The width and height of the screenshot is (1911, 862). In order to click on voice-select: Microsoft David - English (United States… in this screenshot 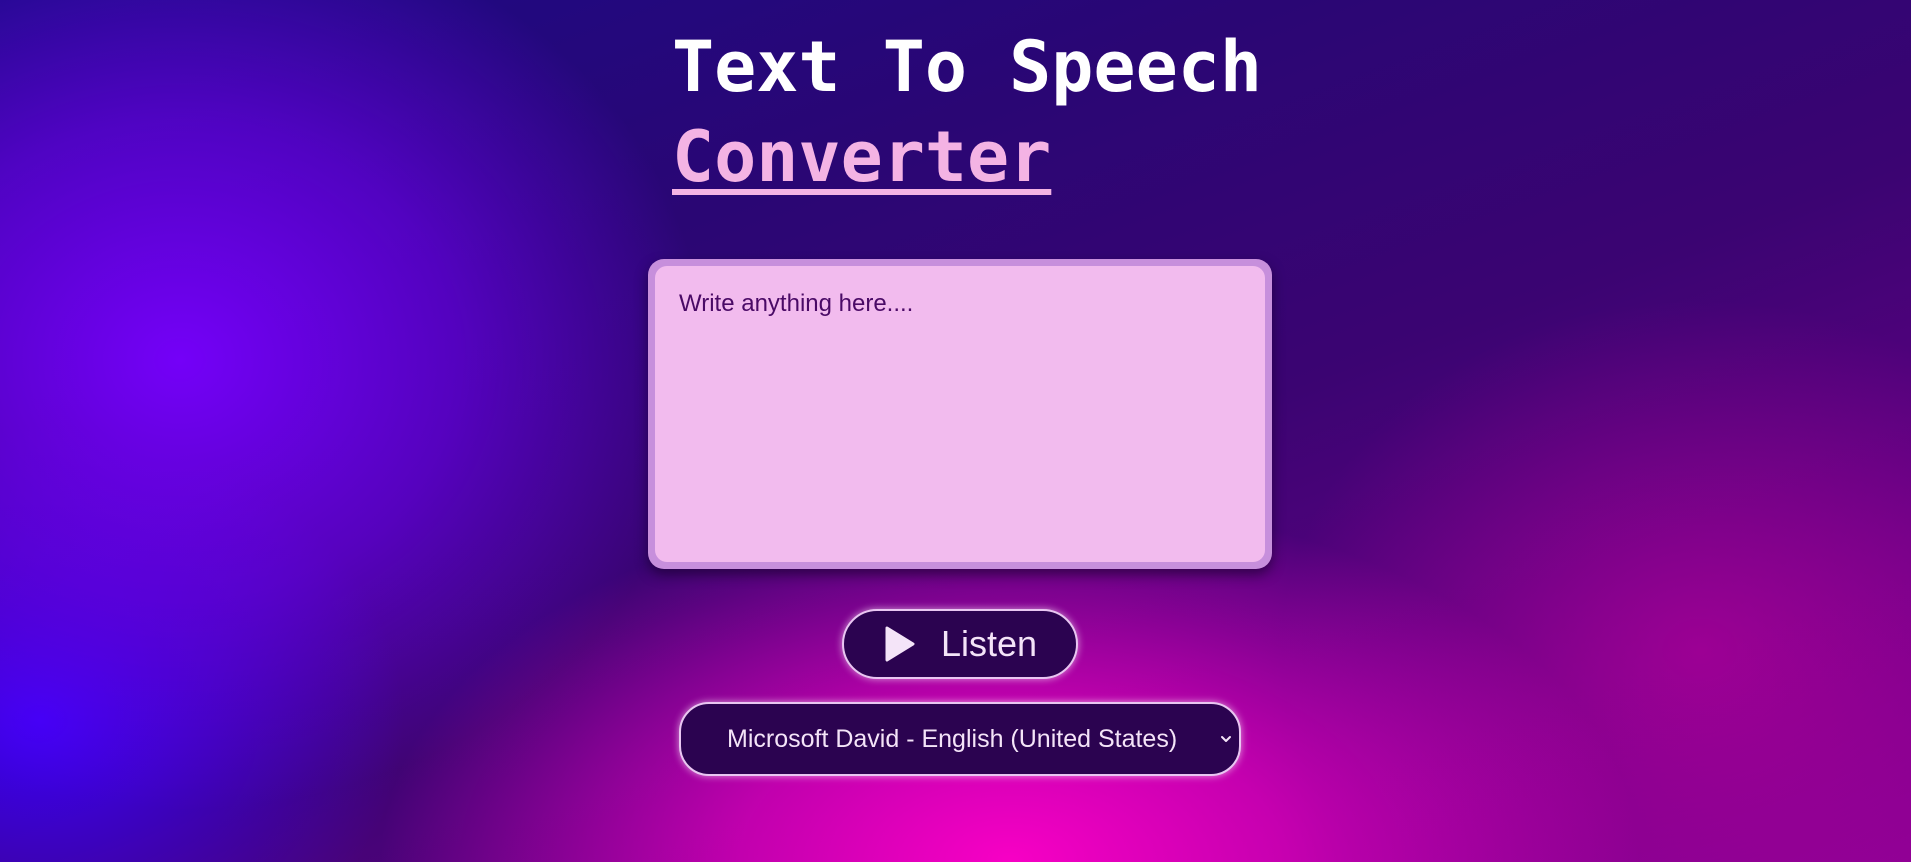, I will do `click(960, 739)`.